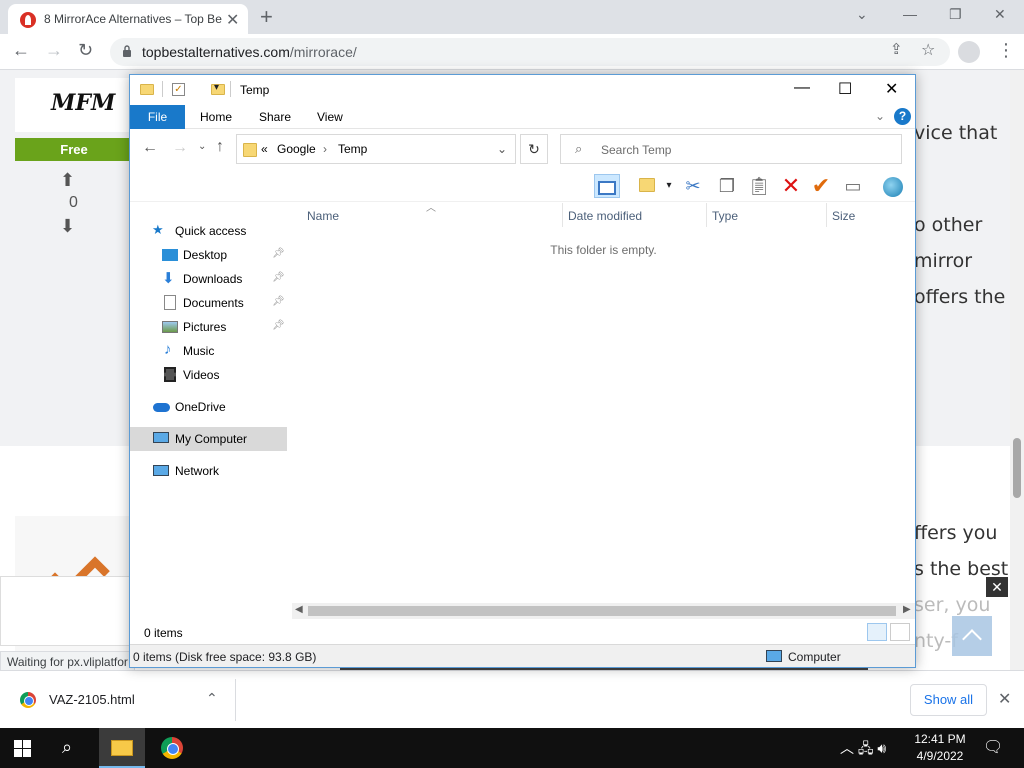  What do you see at coordinates (157, 117) in the screenshot?
I see `tab-file: File` at bounding box center [157, 117].